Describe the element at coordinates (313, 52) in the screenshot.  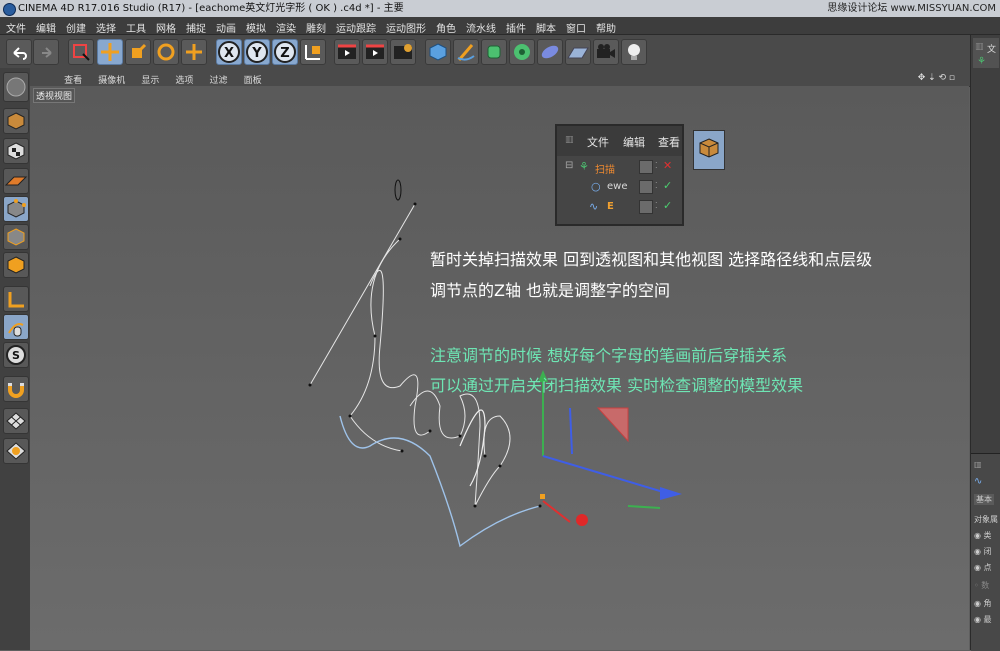
I see `coordinate-system-button` at that location.